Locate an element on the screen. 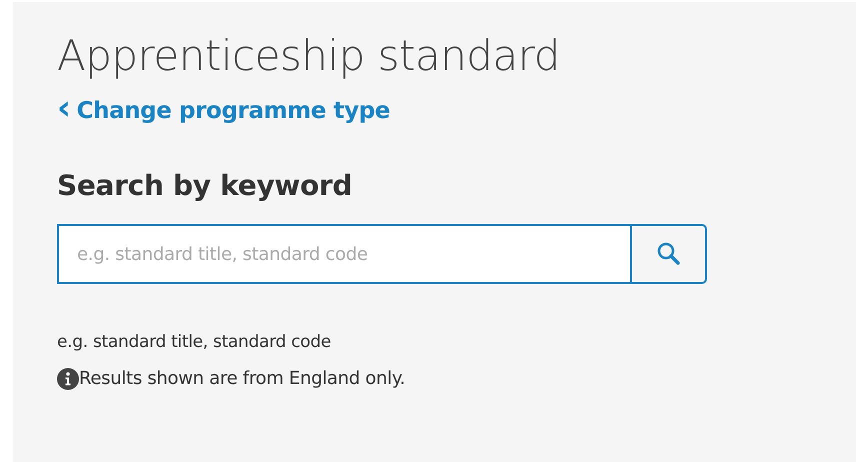  back-link: ‹ Change programme type is located at coordinates (223, 111).